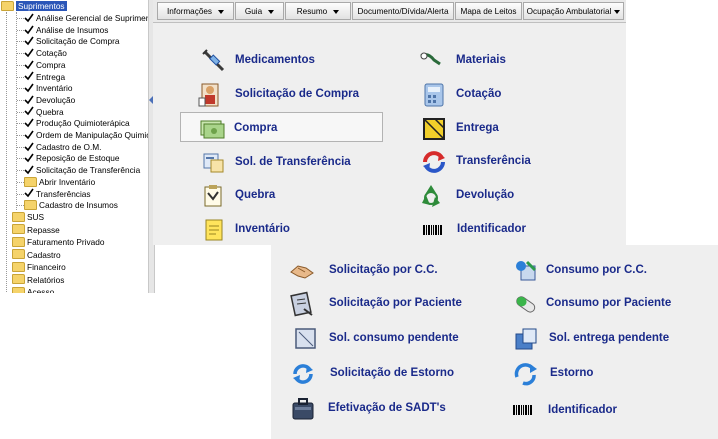  I want to click on menu-item-medicamentos: Medicamentos, so click(291, 61).